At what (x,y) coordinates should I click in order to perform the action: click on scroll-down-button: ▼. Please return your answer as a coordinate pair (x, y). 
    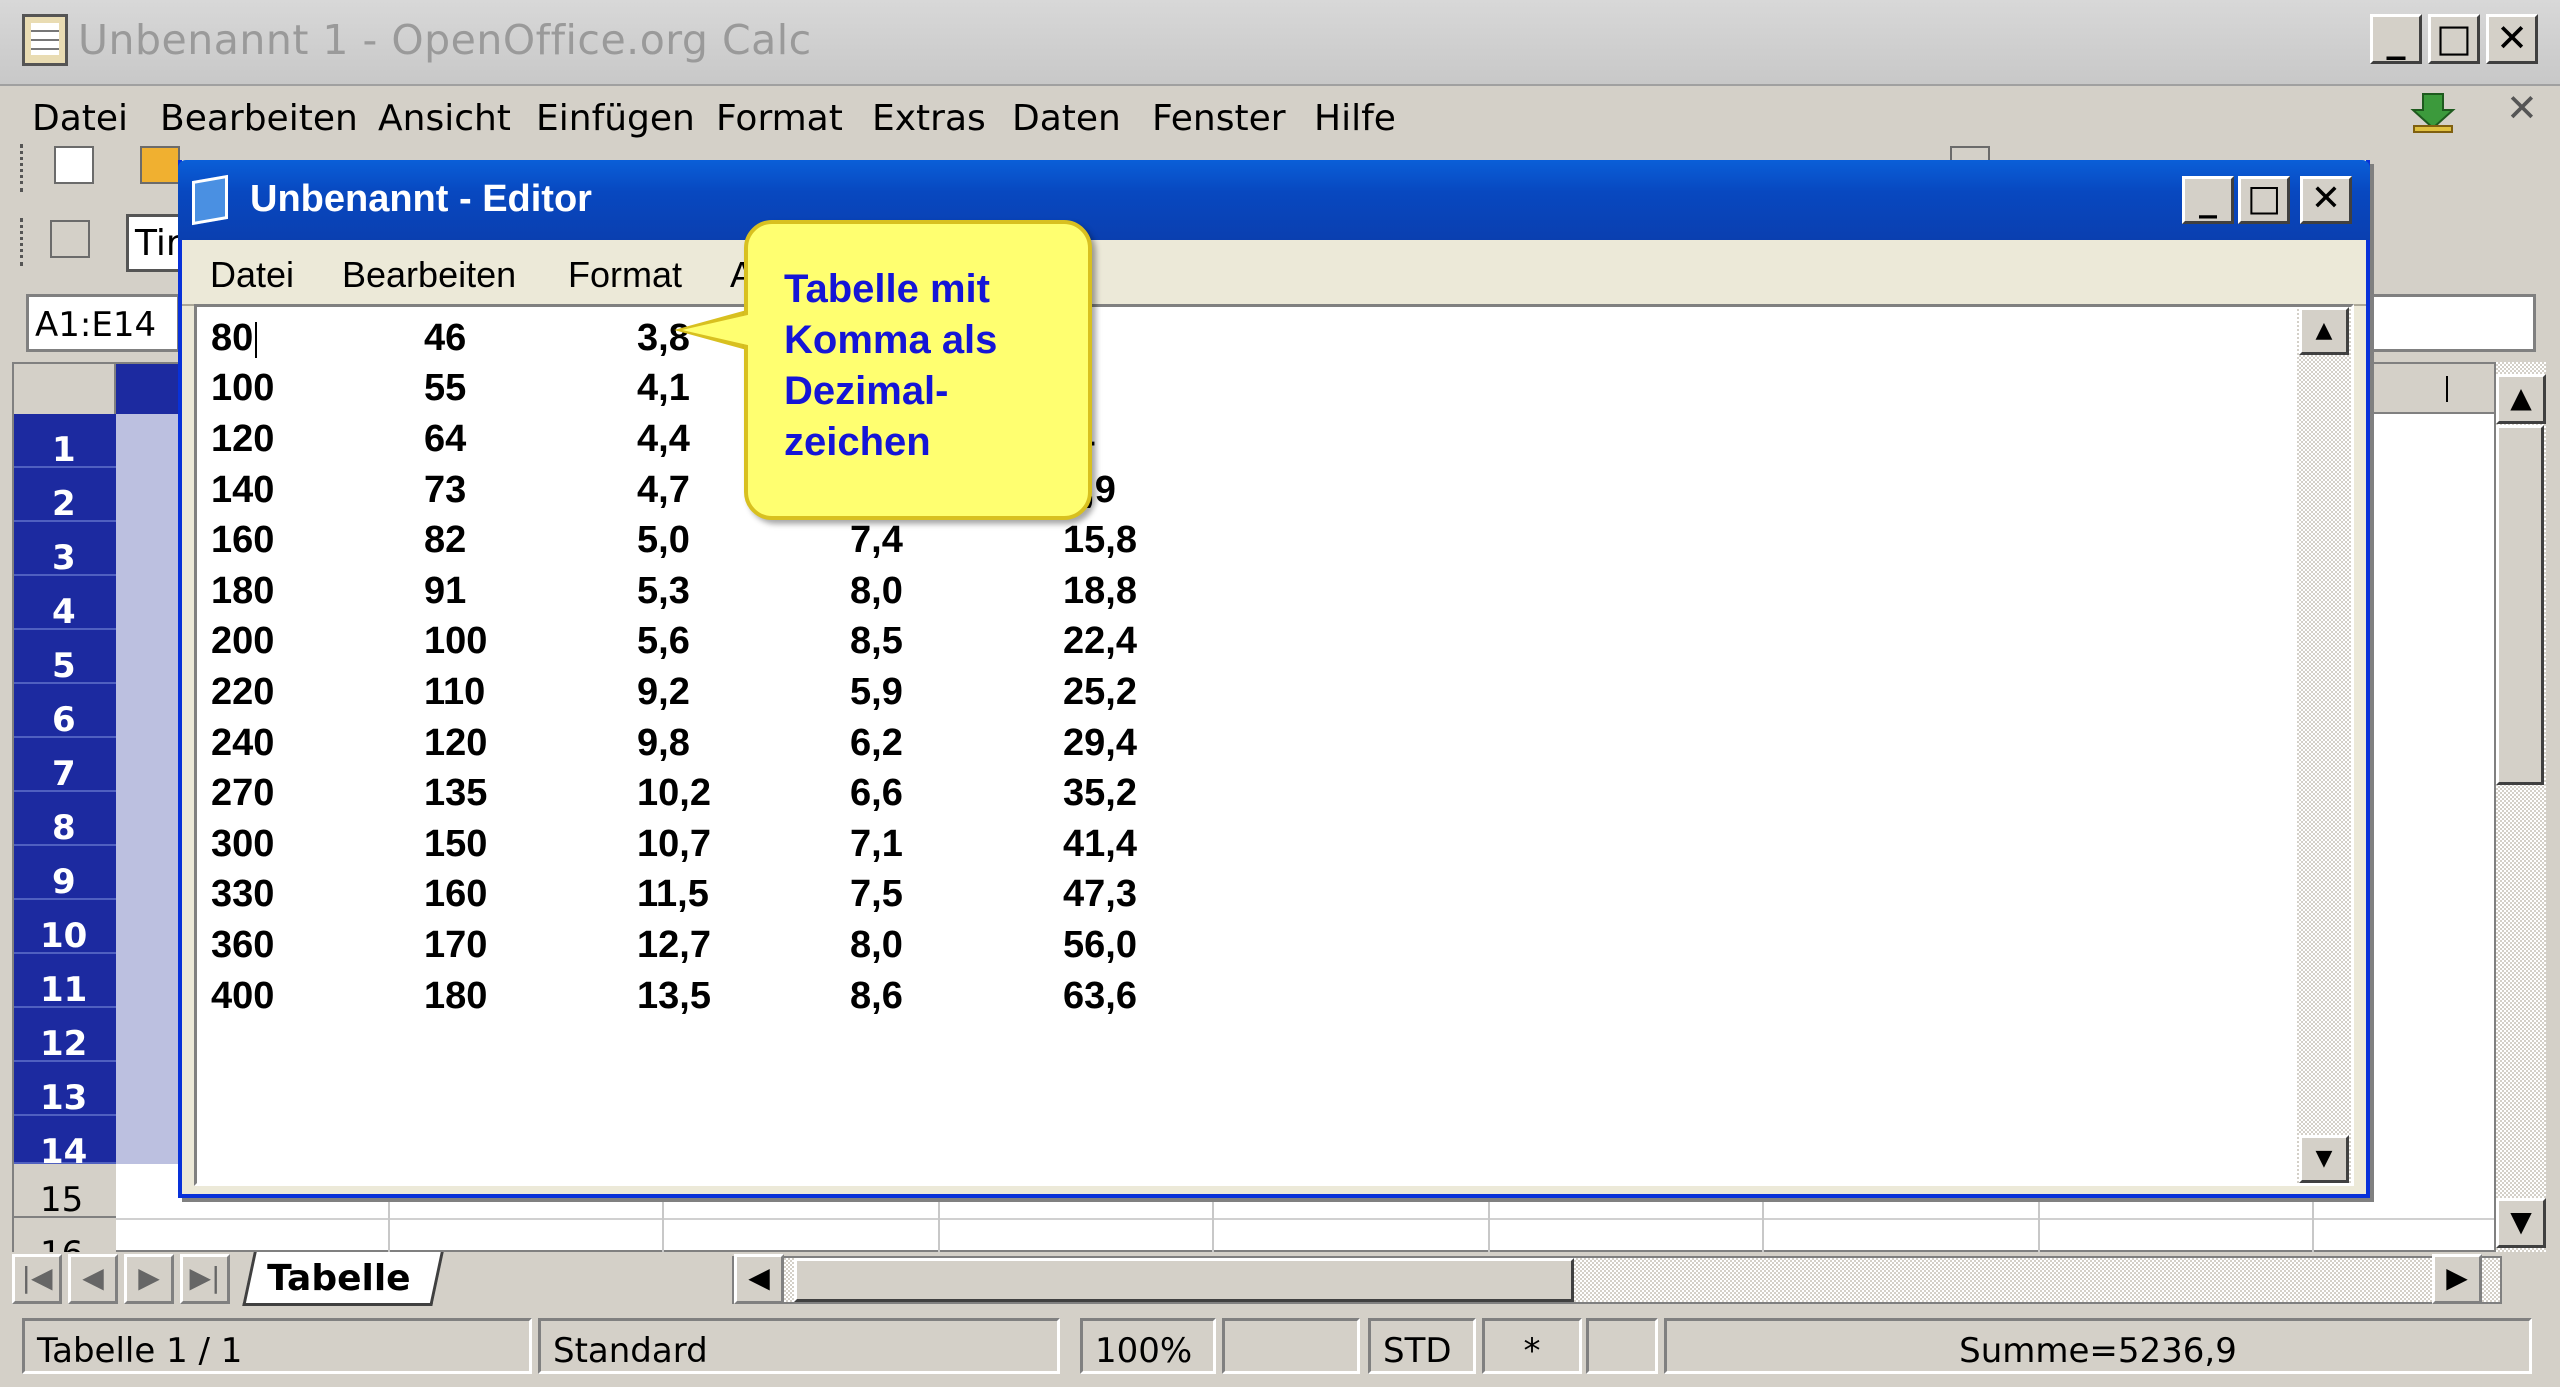
    Looking at the image, I should click on (2521, 1223).